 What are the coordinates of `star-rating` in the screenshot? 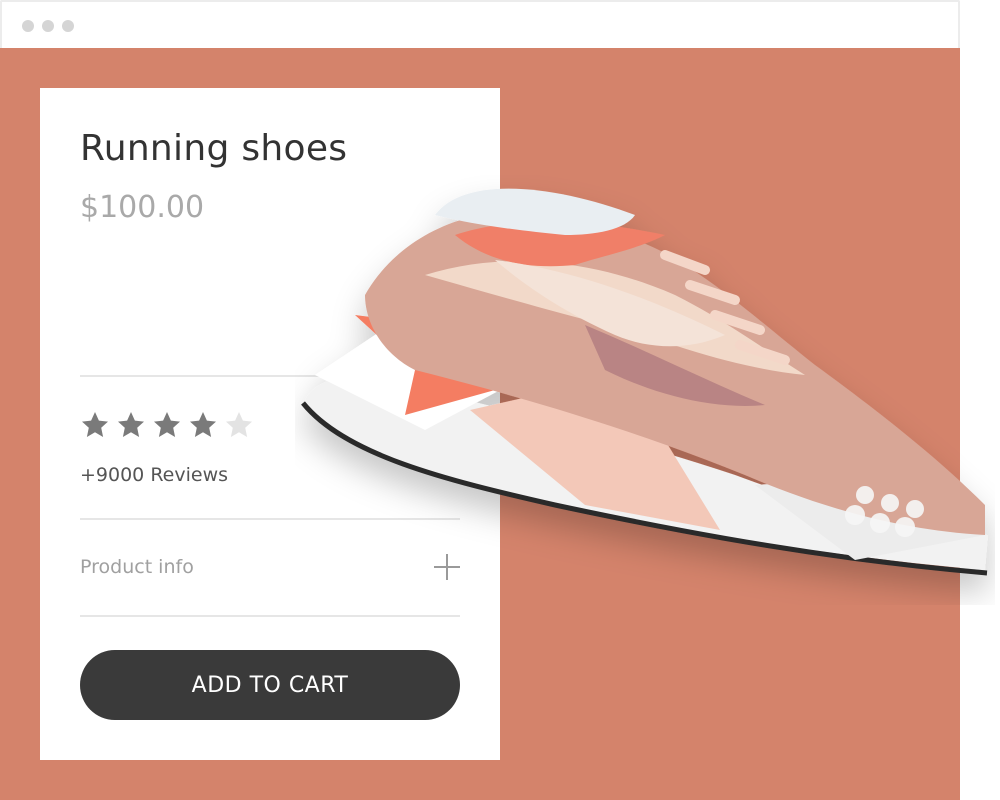 It's located at (167, 425).